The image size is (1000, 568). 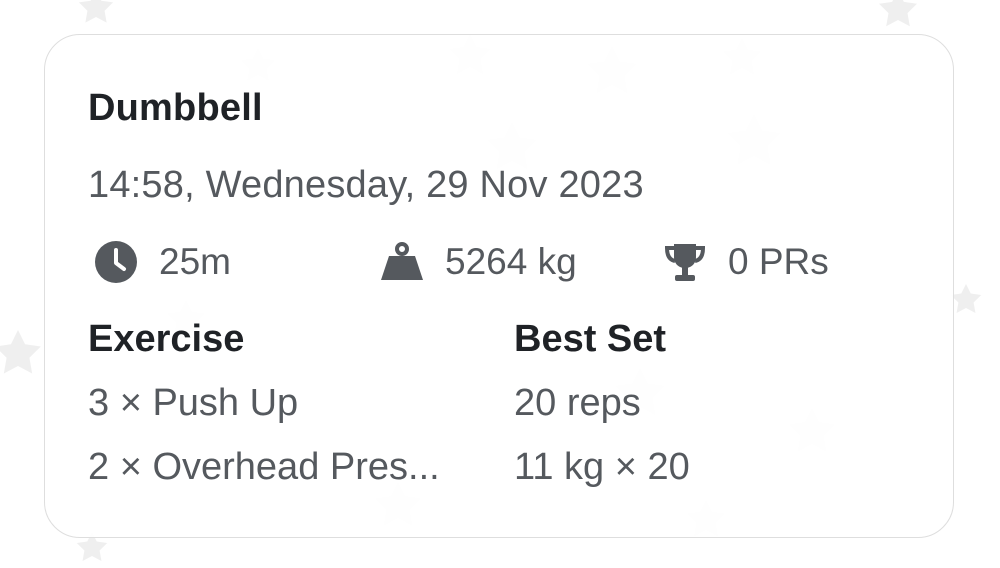 What do you see at coordinates (116, 262) in the screenshot?
I see `clock-icon` at bounding box center [116, 262].